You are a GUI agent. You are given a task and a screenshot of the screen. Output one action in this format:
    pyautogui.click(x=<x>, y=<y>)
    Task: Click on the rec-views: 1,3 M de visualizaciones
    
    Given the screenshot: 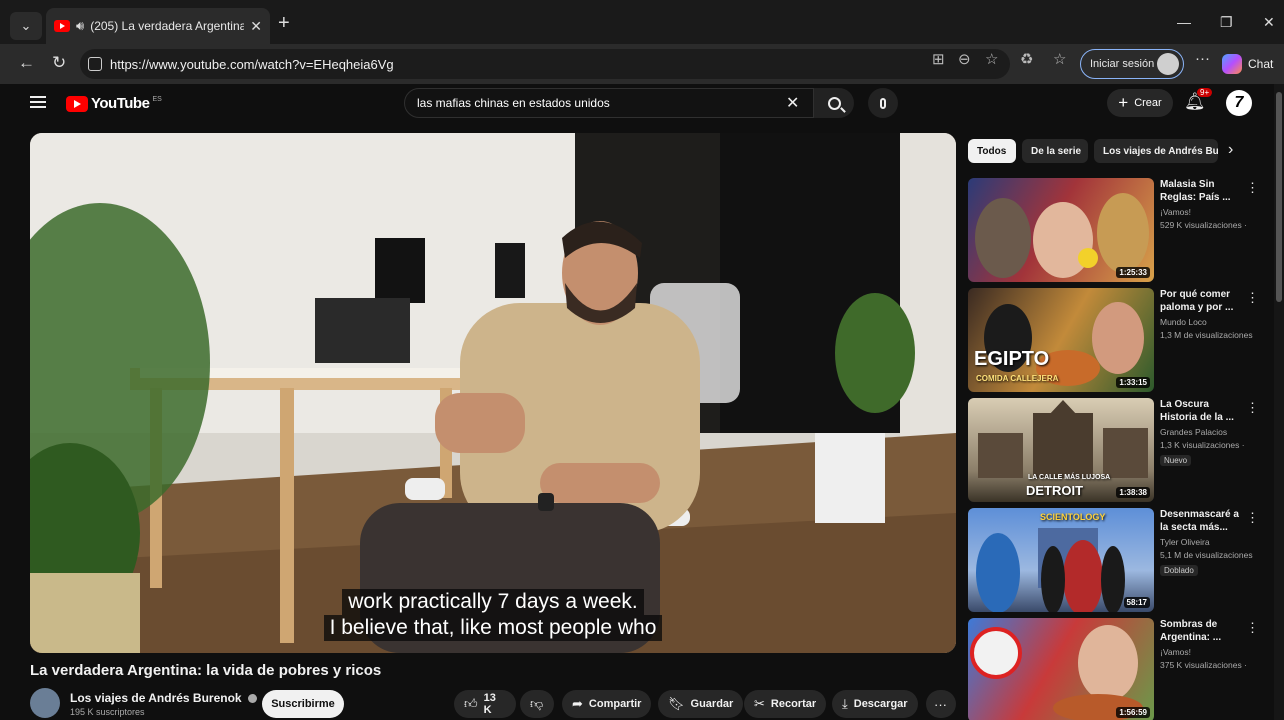 What is the action you would take?
    pyautogui.click(x=1206, y=335)
    